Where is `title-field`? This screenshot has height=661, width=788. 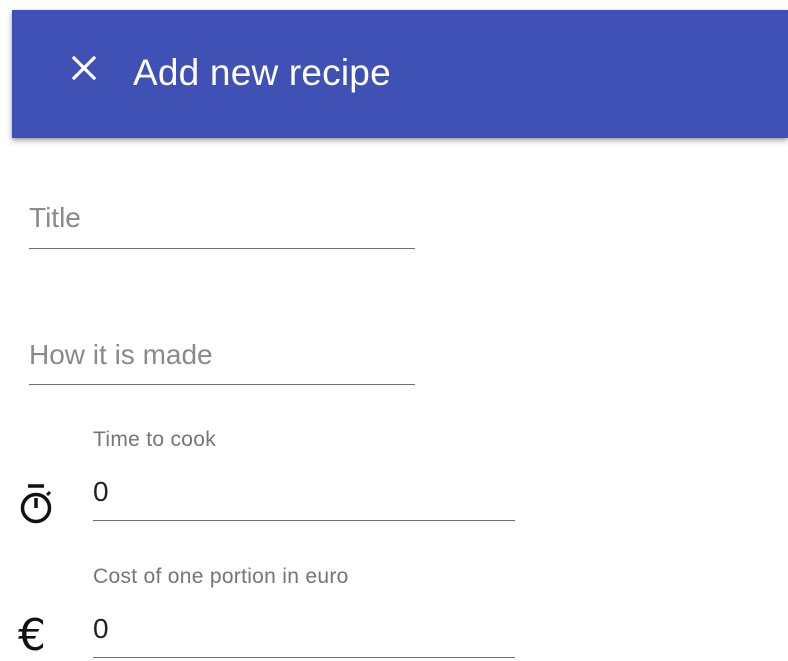
title-field is located at coordinates (222, 224).